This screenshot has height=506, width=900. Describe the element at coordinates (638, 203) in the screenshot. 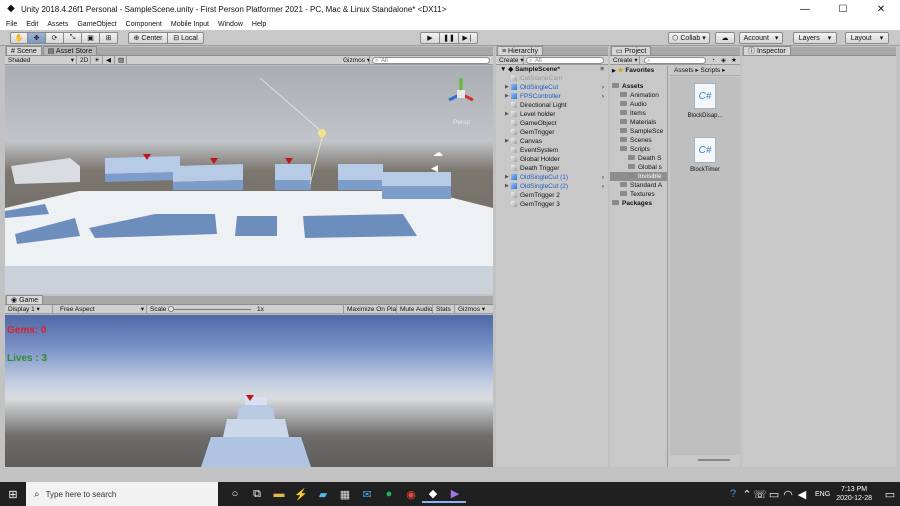

I see `project-folder-item: Packages` at that location.